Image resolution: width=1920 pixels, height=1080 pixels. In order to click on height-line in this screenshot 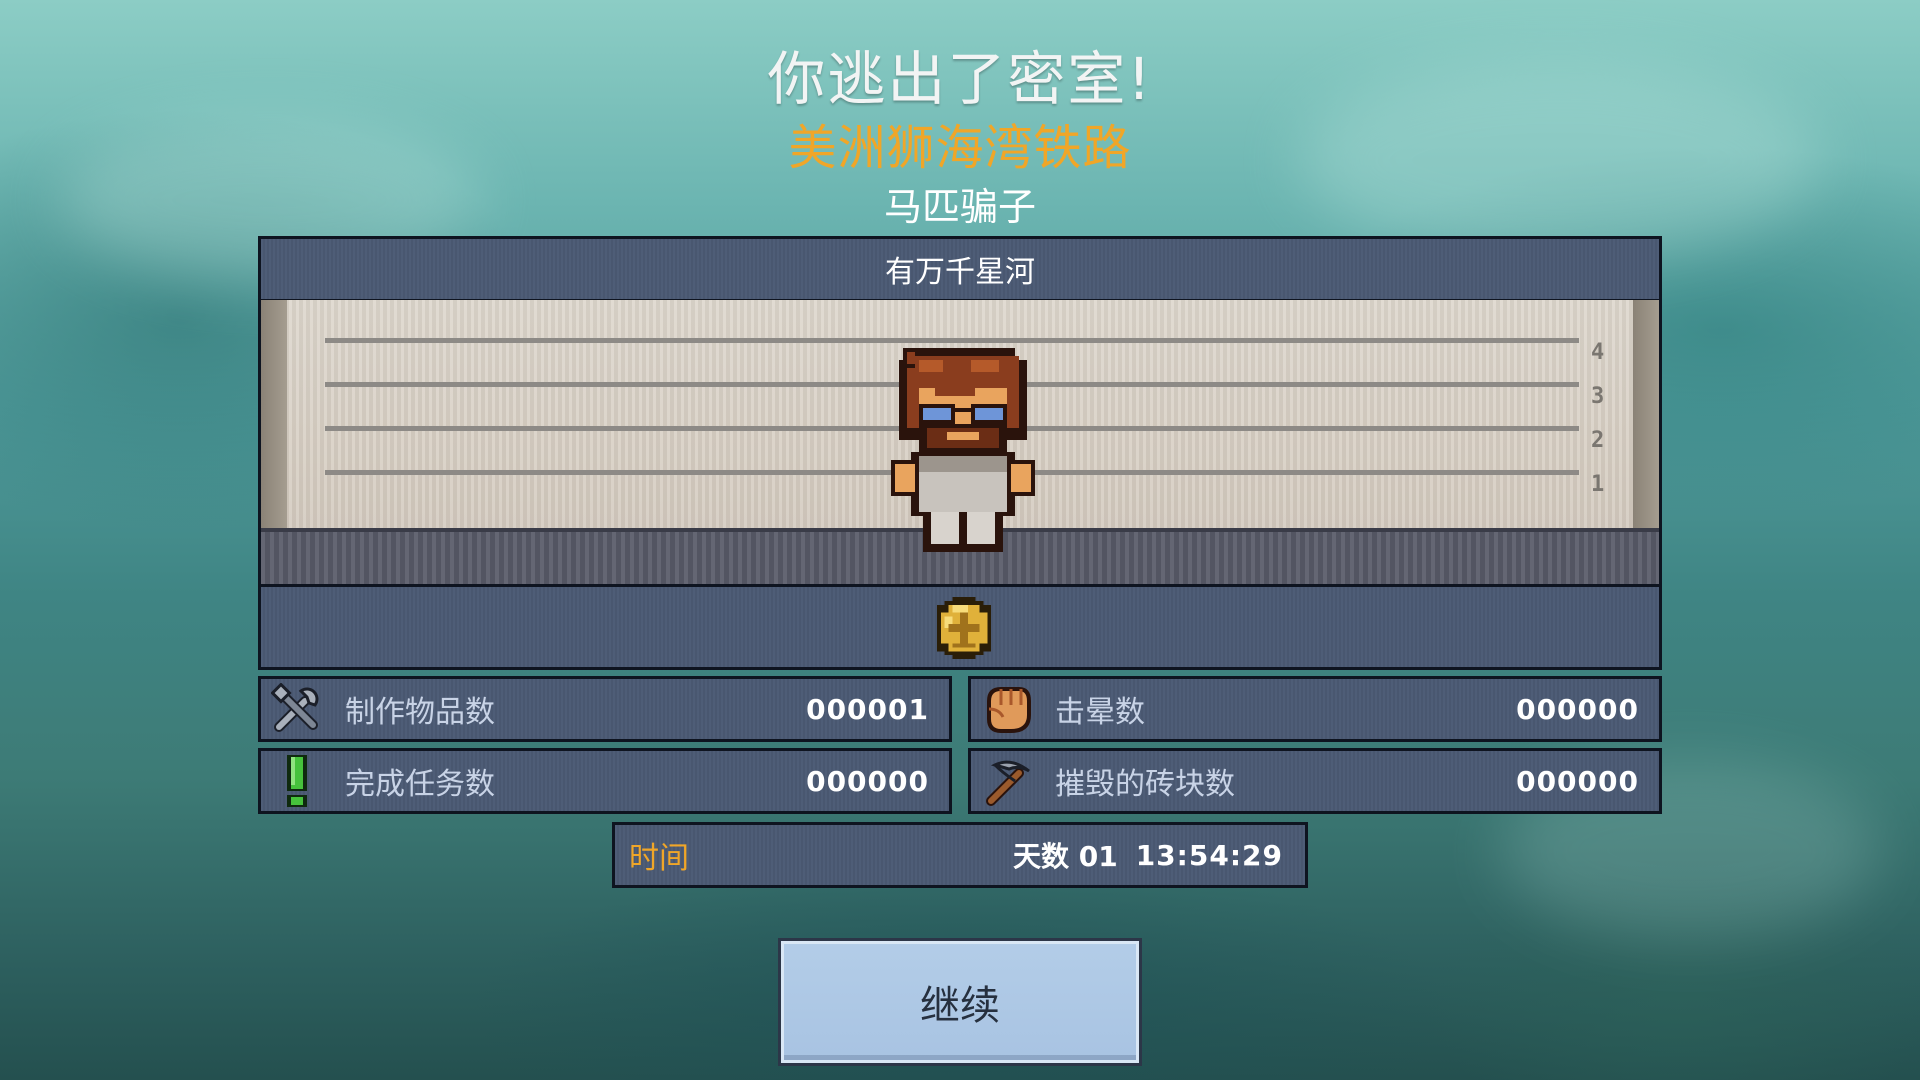, I will do `click(952, 340)`.